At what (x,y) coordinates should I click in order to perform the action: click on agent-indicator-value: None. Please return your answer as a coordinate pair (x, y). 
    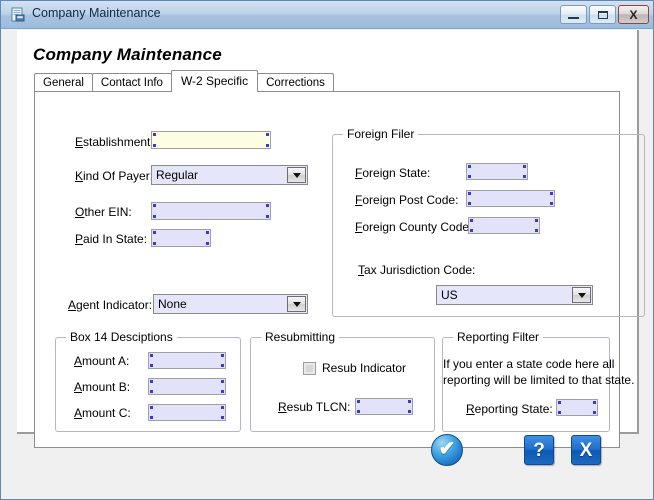
    Looking at the image, I should click on (172, 304).